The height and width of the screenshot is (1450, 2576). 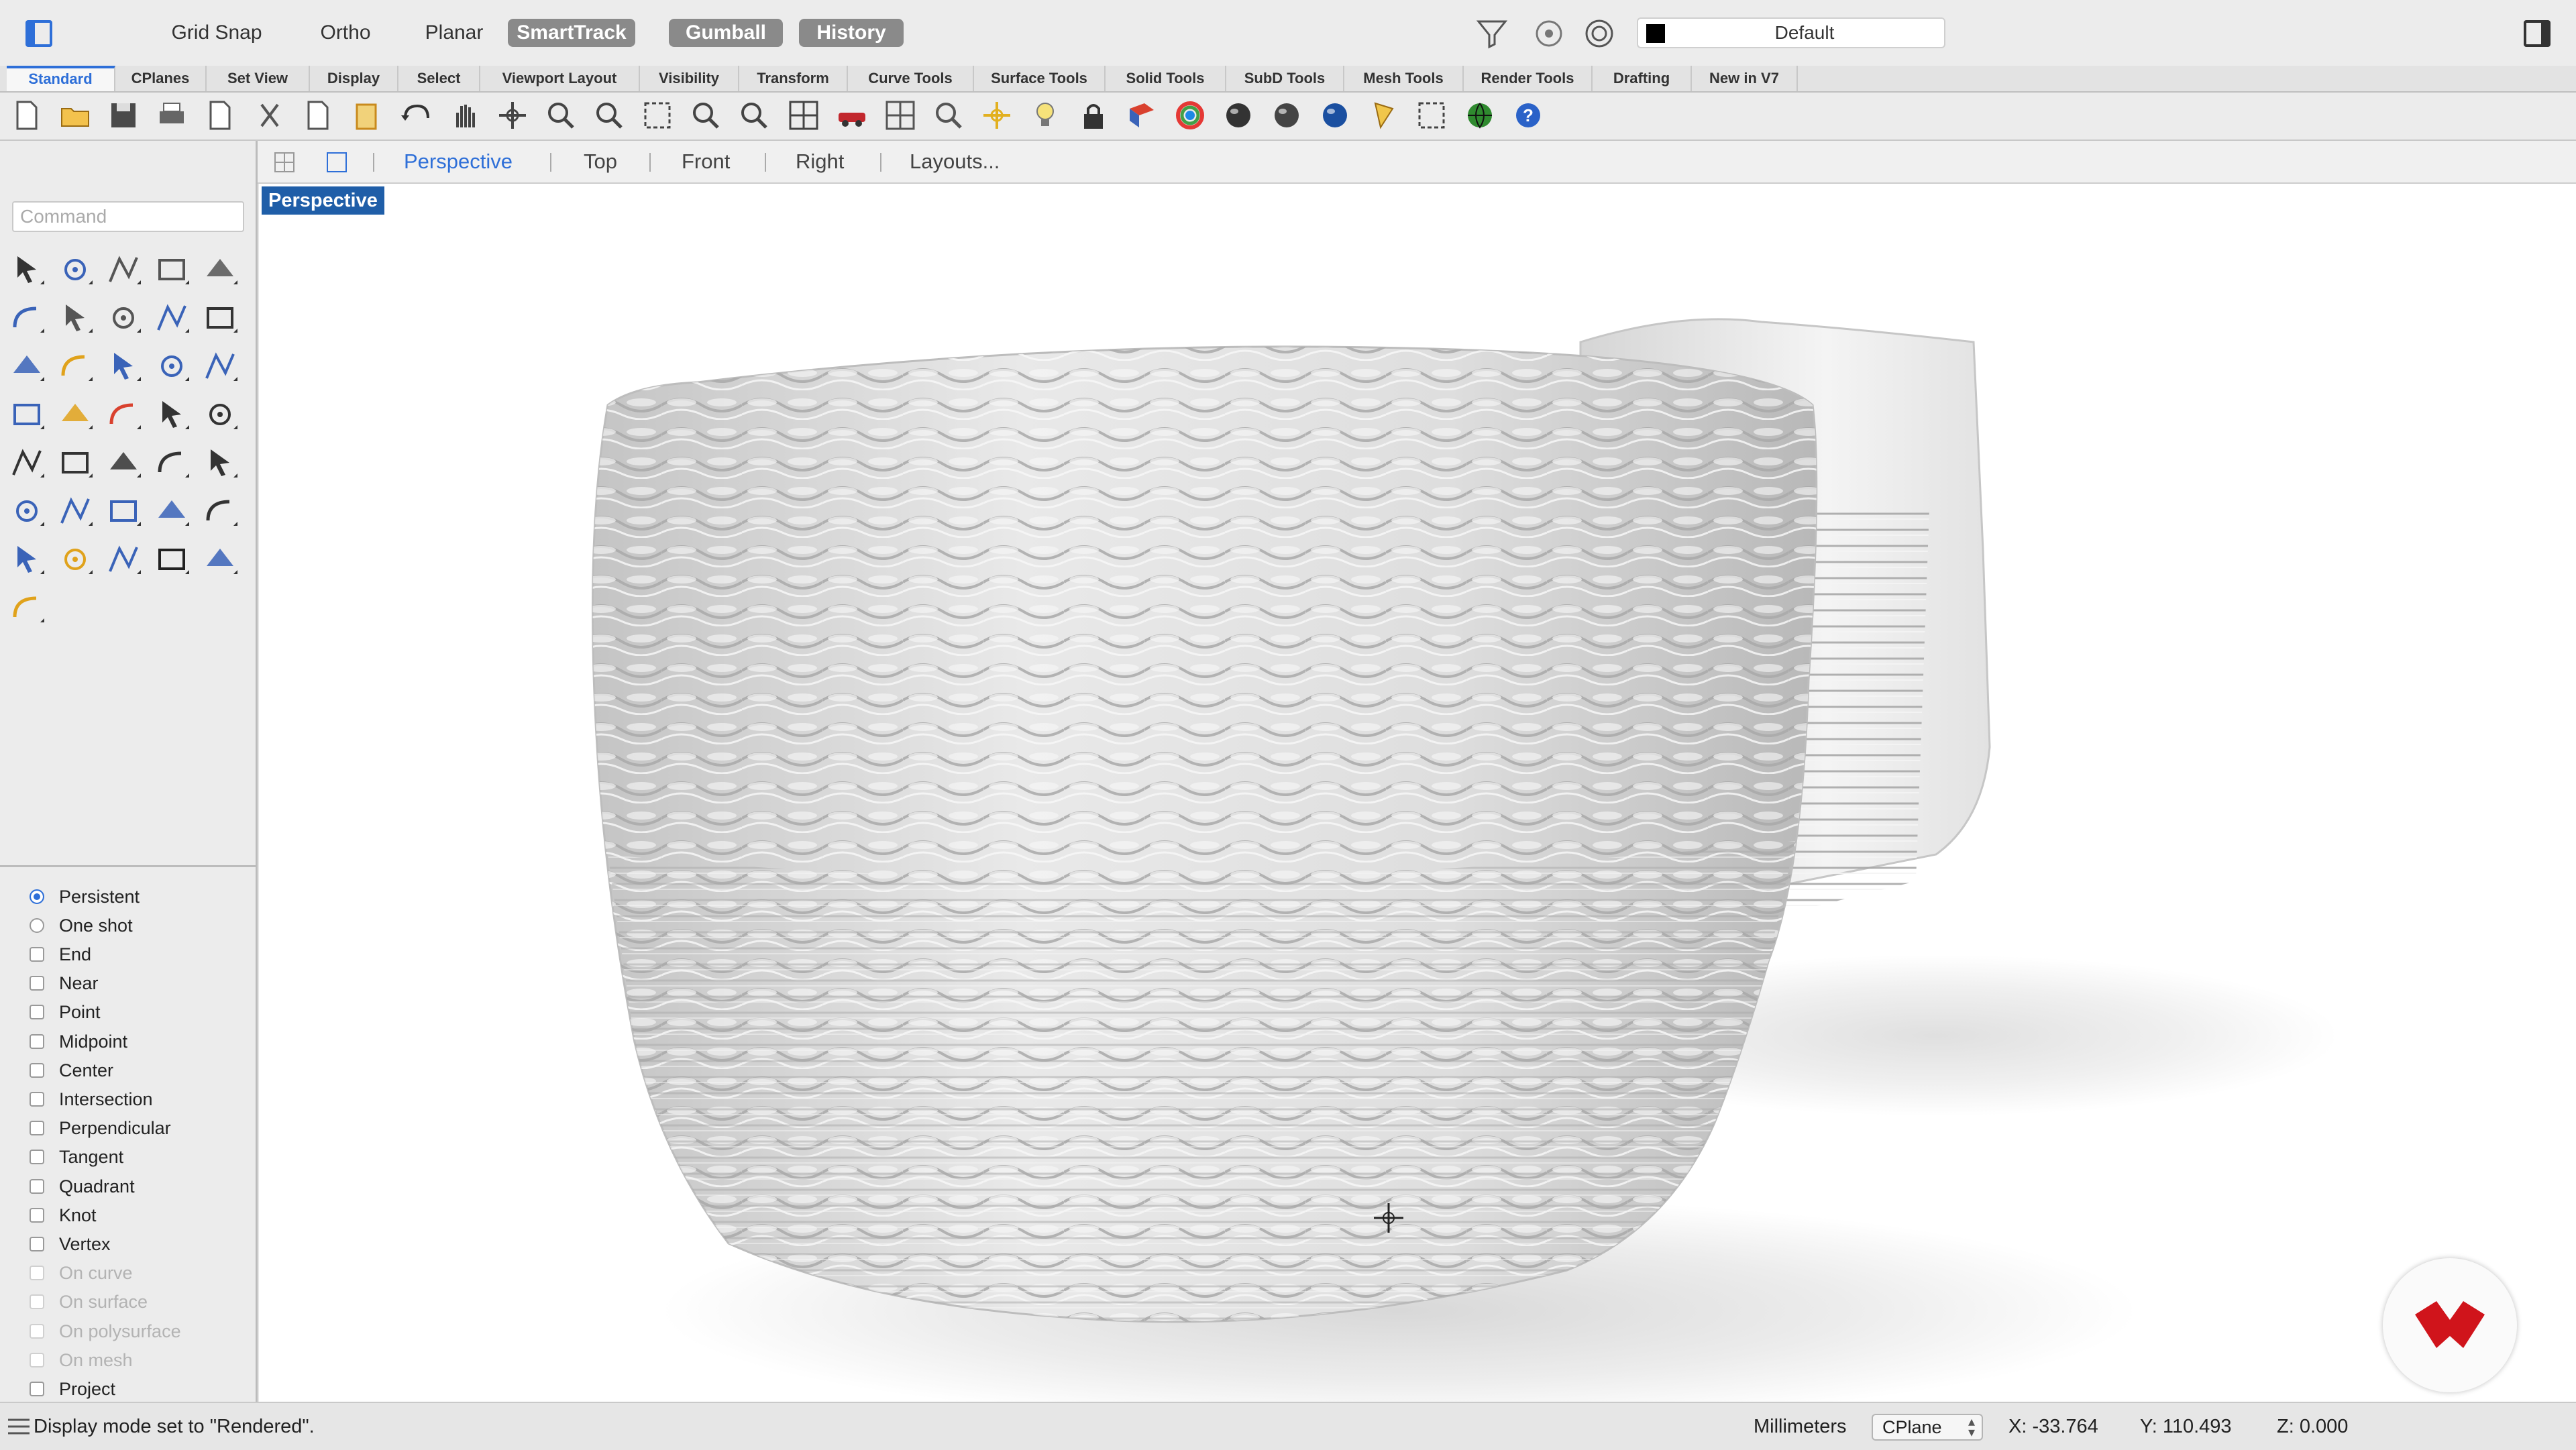 I want to click on viewport-title: Perspective, so click(x=323, y=200).